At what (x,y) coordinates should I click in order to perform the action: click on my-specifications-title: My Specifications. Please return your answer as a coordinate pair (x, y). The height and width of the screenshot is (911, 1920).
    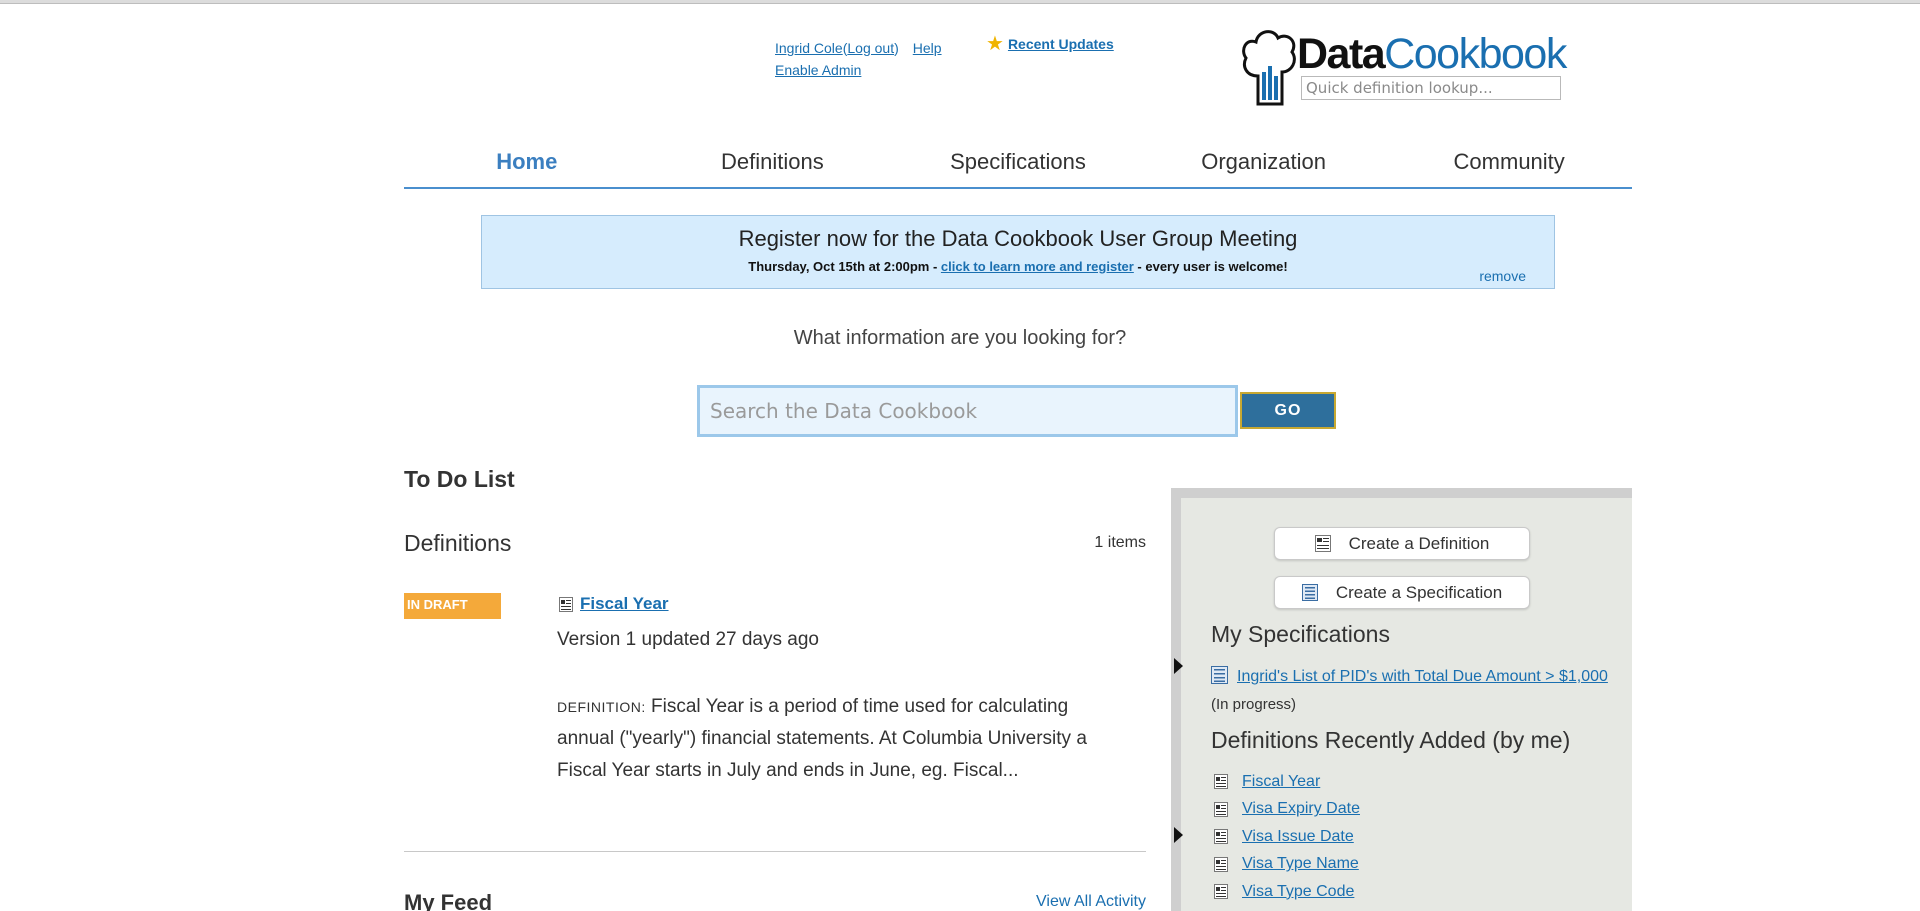
    Looking at the image, I should click on (1300, 634).